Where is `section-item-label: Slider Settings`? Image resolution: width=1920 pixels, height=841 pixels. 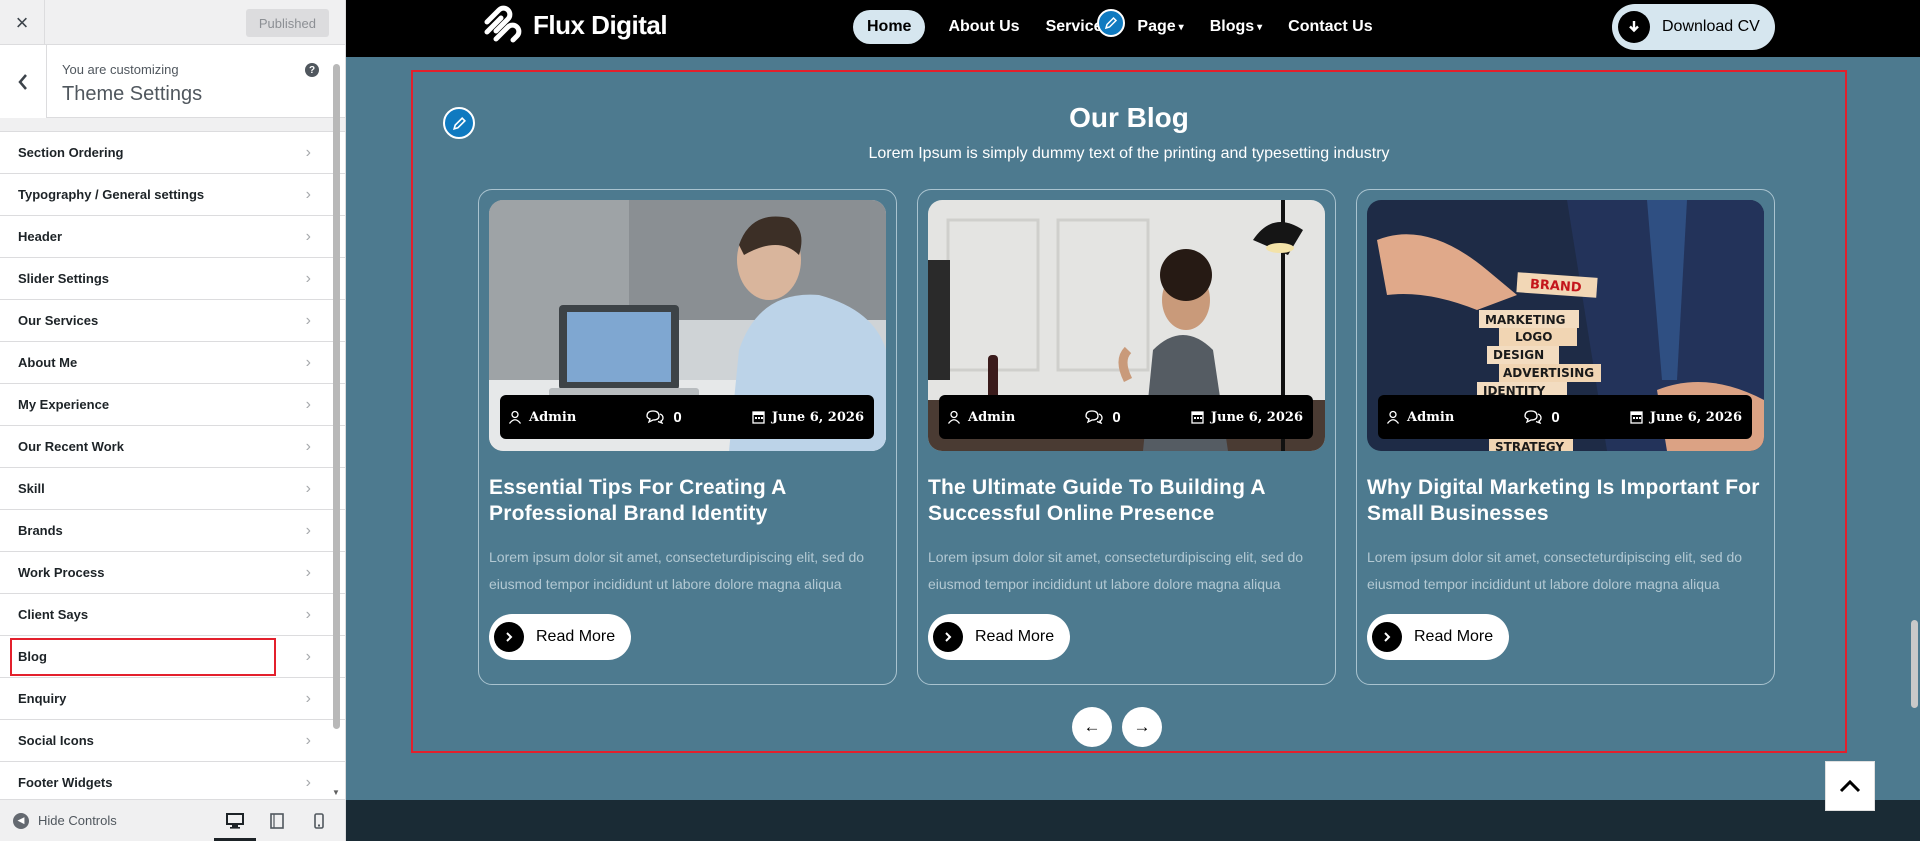
section-item-label: Slider Settings is located at coordinates (64, 278).